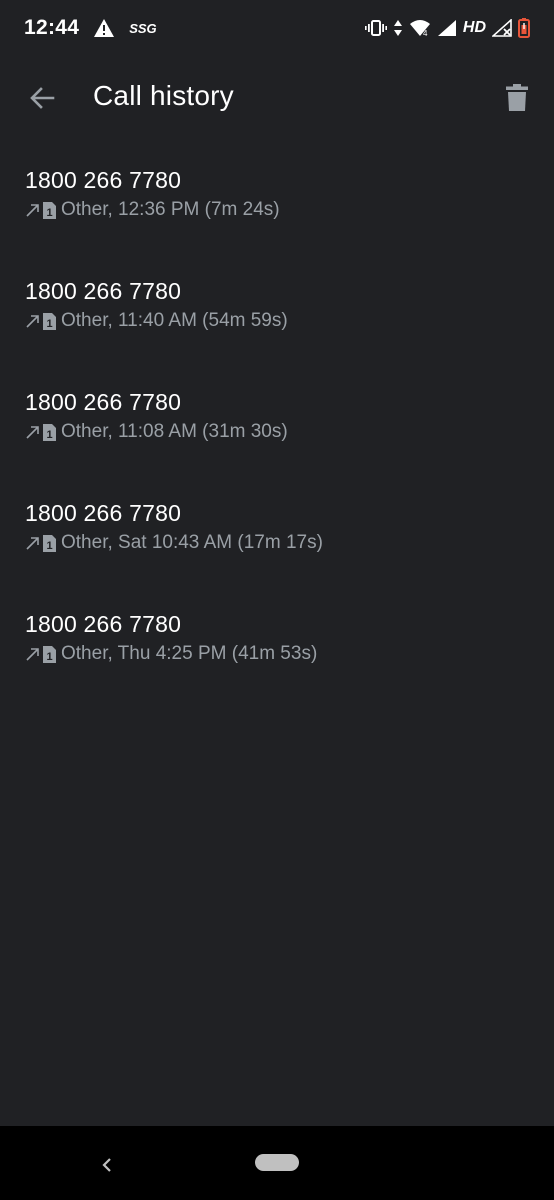  I want to click on status-bar: 12:44 SSG 4 HD, so click(277, 28).